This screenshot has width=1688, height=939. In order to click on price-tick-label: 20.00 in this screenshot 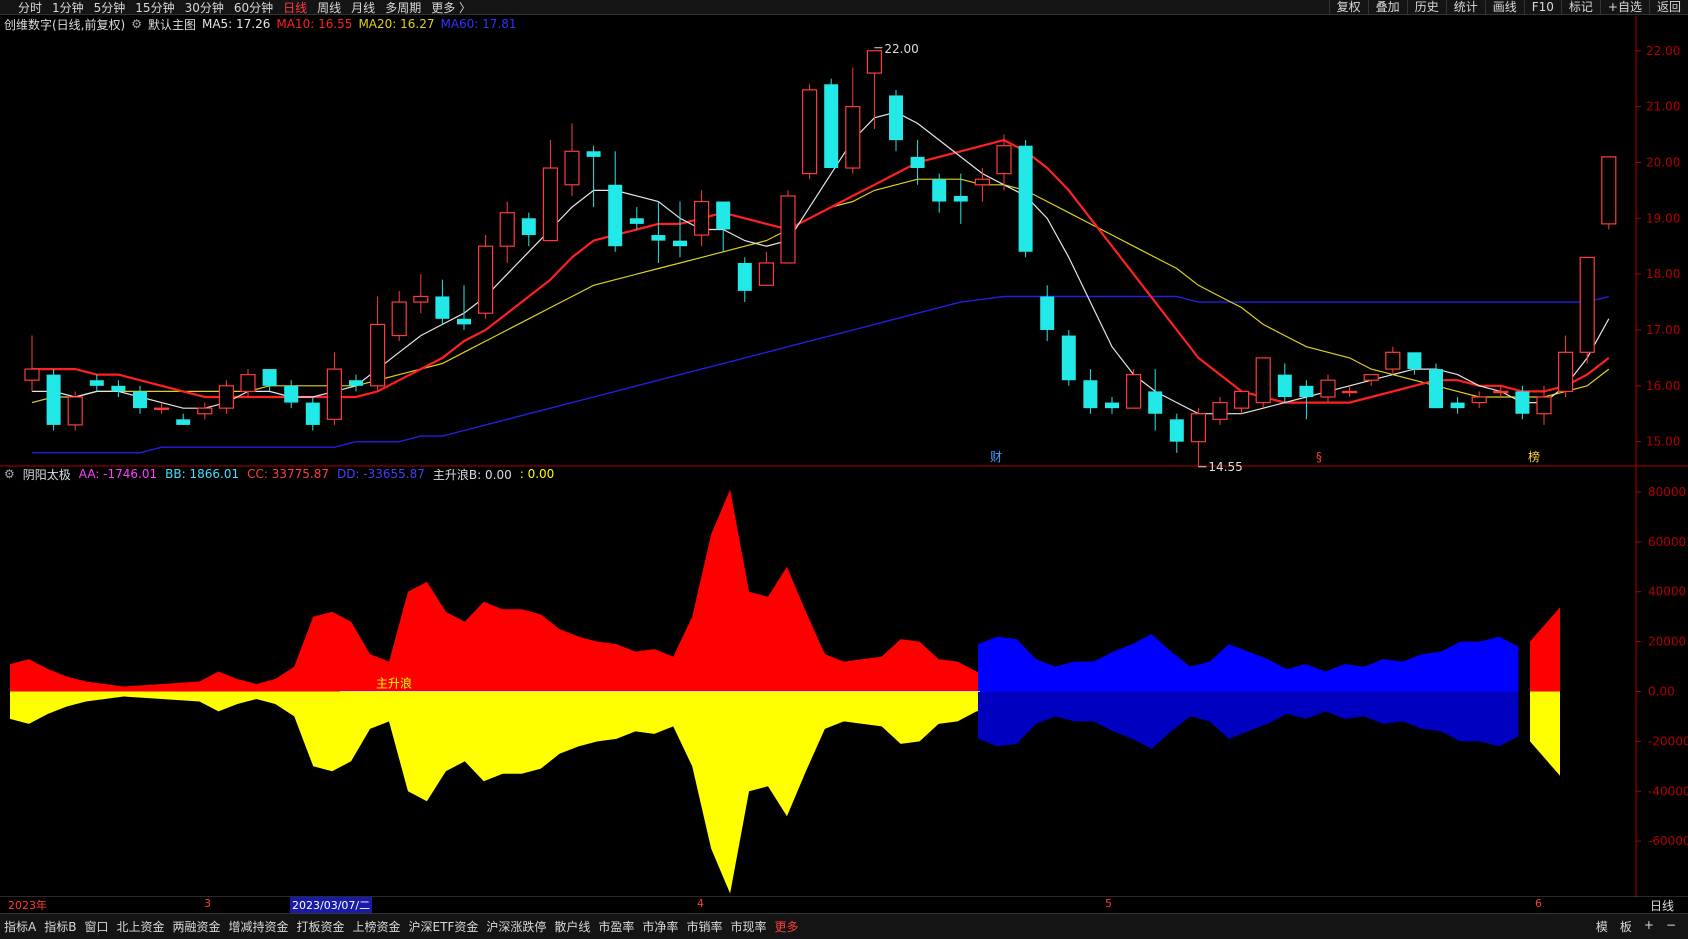, I will do `click(1663, 162)`.